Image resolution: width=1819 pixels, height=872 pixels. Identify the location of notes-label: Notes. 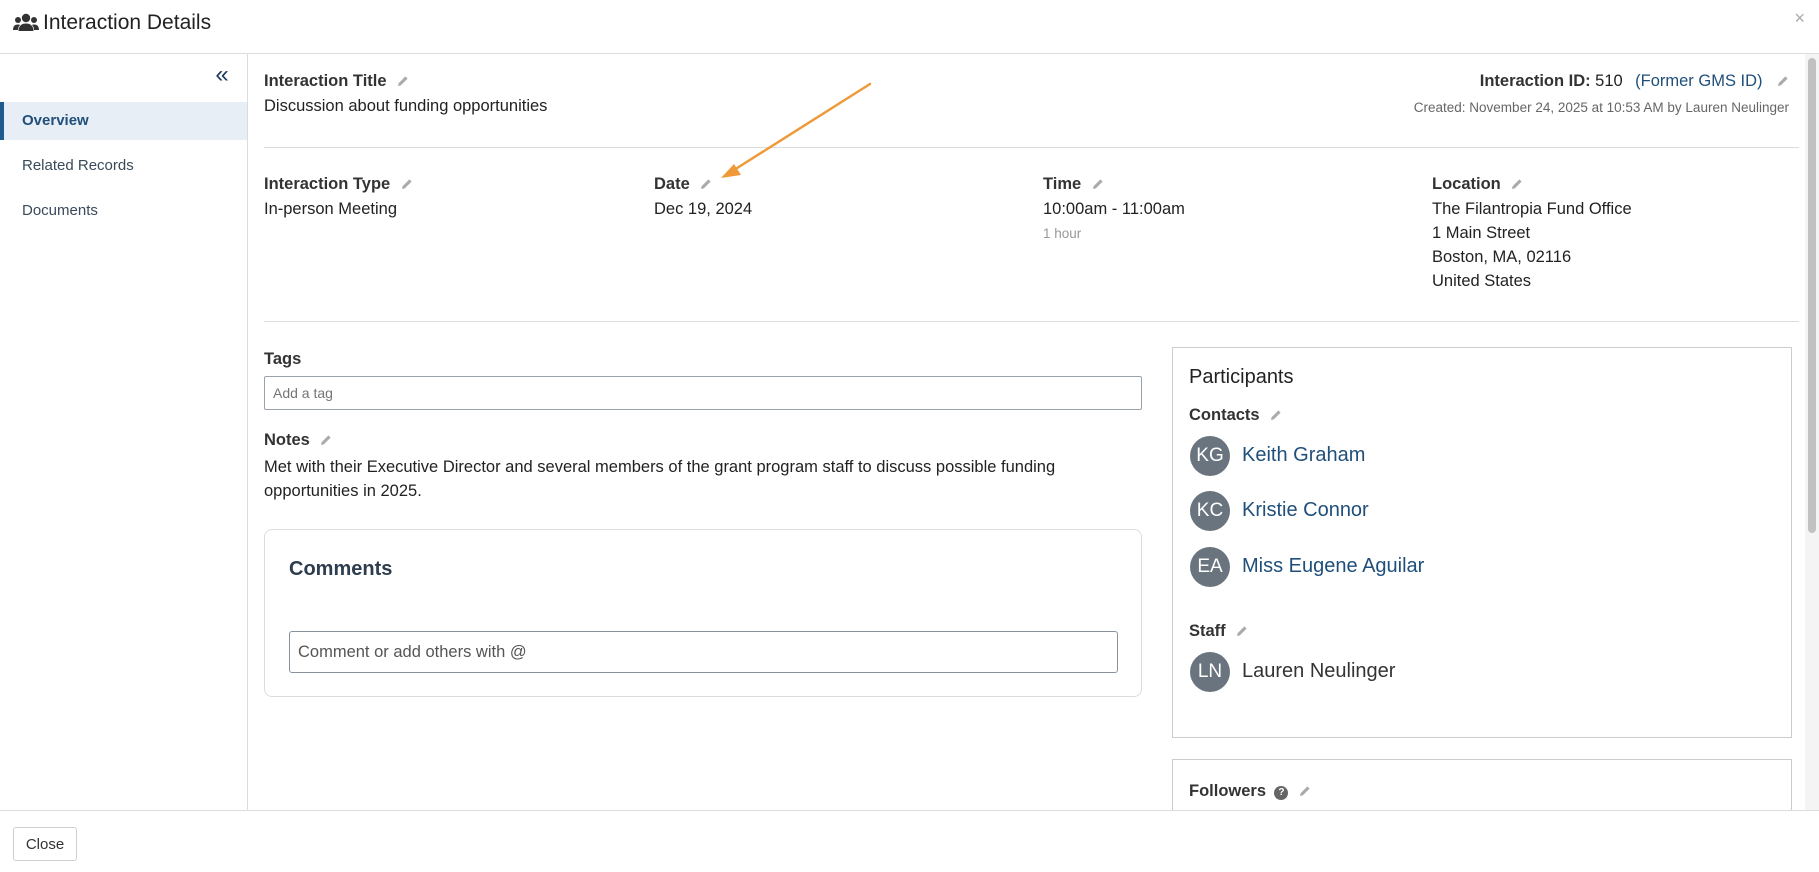
(287, 440).